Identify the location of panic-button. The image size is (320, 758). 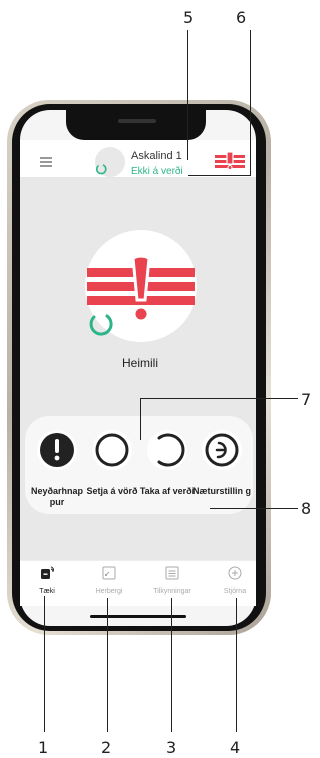
(57, 450).